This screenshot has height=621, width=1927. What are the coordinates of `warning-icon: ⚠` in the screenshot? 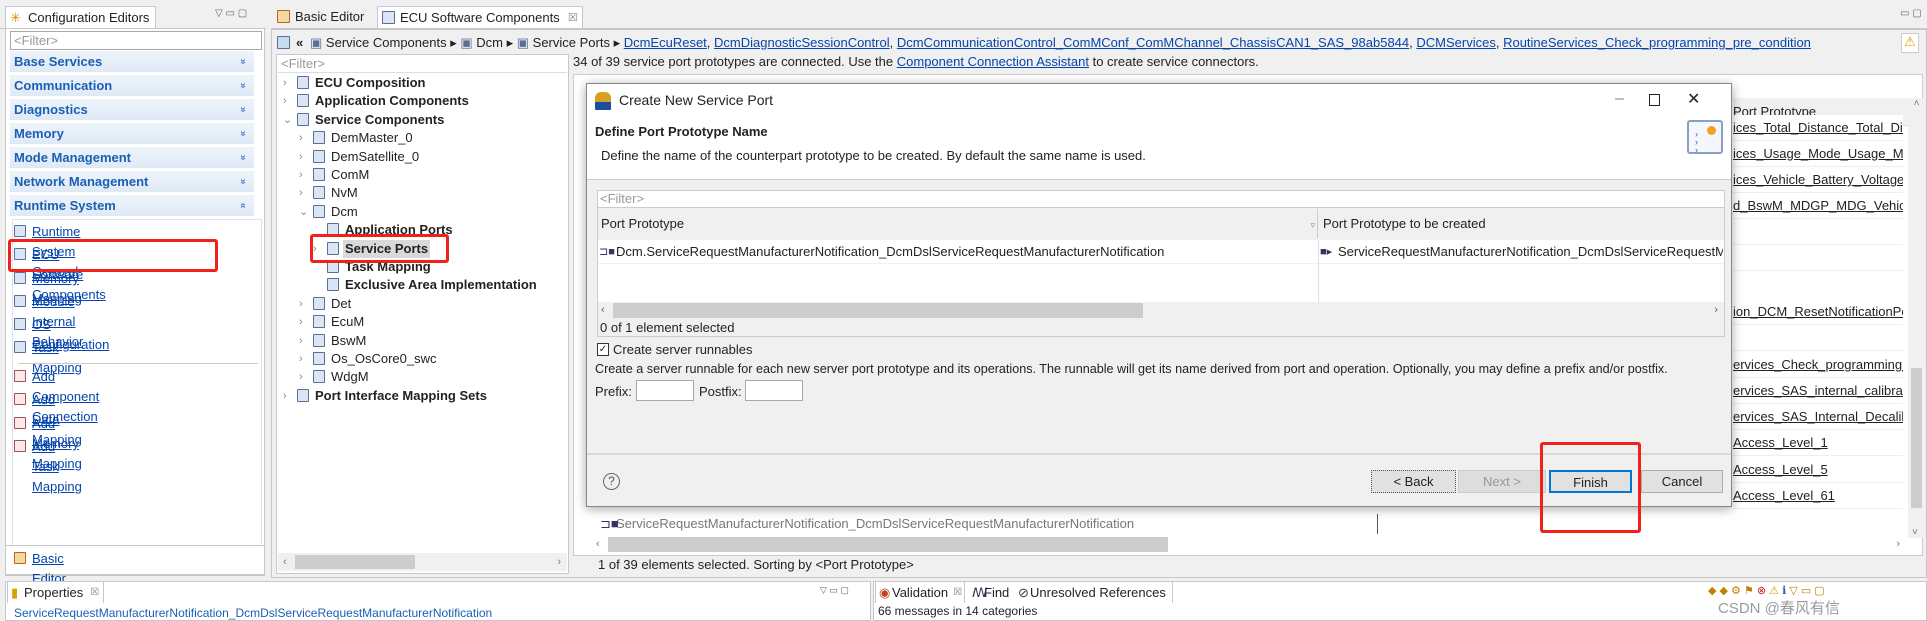 It's located at (1910, 43).